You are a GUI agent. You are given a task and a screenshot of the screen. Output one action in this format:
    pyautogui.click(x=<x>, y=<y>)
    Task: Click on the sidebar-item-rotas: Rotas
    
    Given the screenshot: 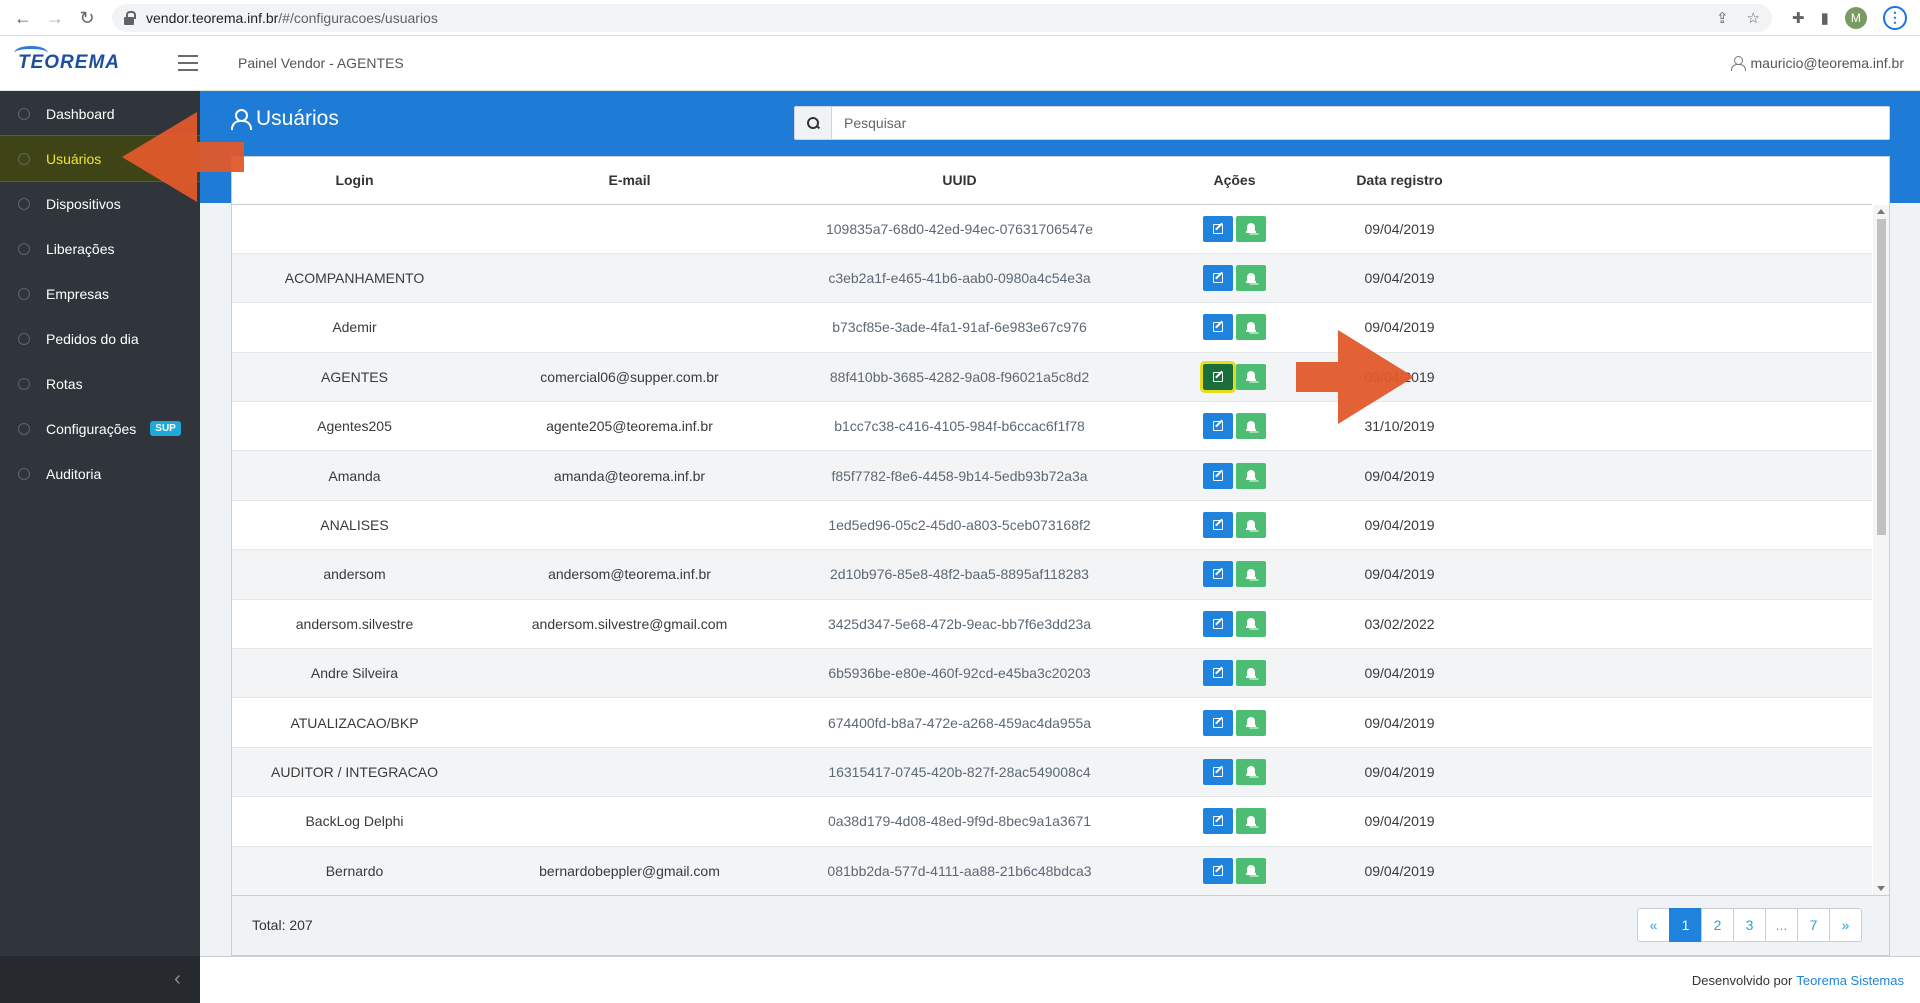 What is the action you would take?
    pyautogui.click(x=100, y=383)
    